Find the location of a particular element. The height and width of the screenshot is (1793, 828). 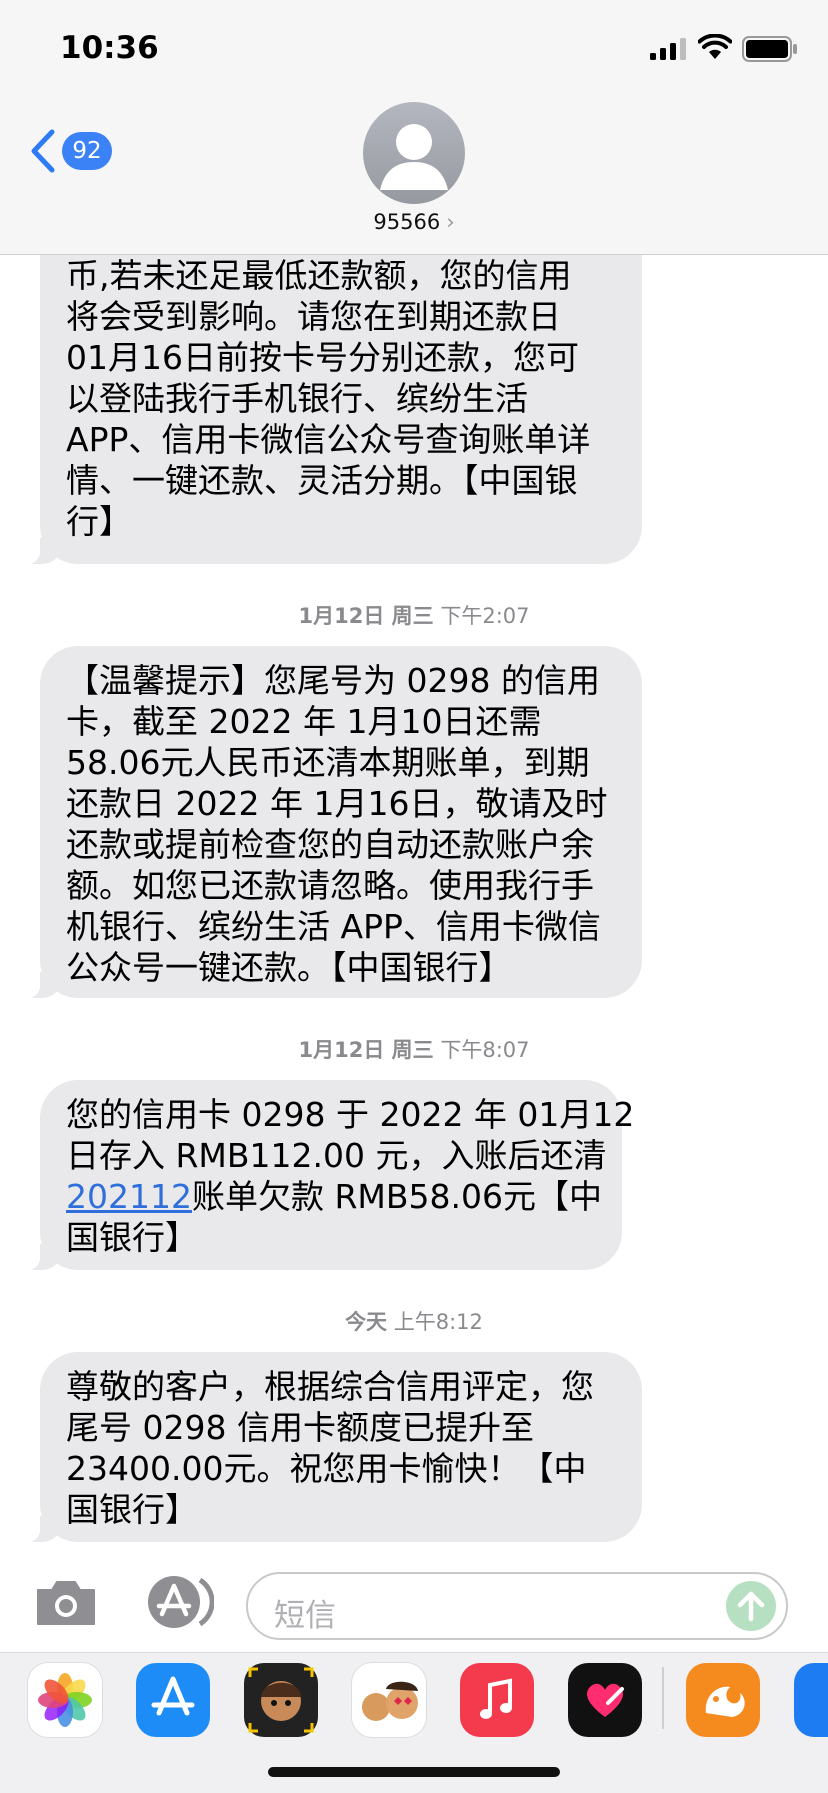

timestamp: 今天 上午8:12 is located at coordinates (414, 1321).